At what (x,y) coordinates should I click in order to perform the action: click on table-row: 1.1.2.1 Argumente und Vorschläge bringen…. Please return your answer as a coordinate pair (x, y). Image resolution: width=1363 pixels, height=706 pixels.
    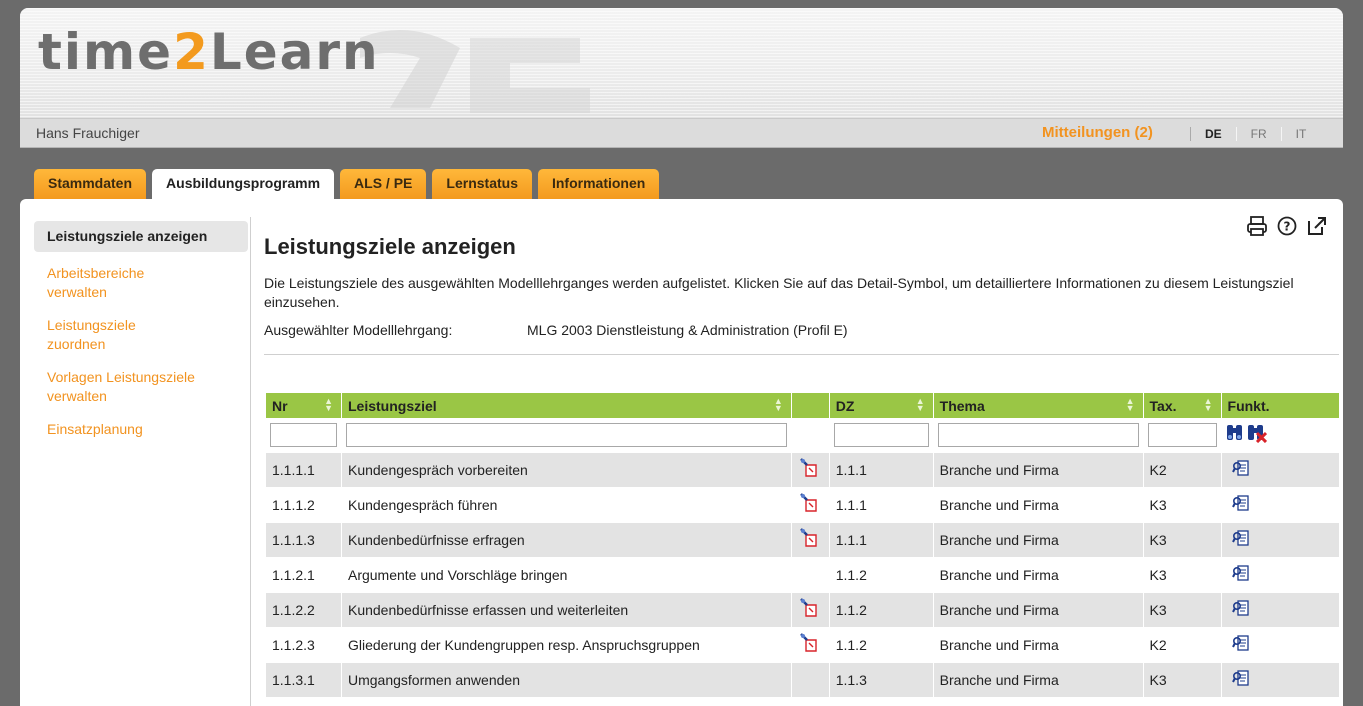
    Looking at the image, I should click on (802, 574).